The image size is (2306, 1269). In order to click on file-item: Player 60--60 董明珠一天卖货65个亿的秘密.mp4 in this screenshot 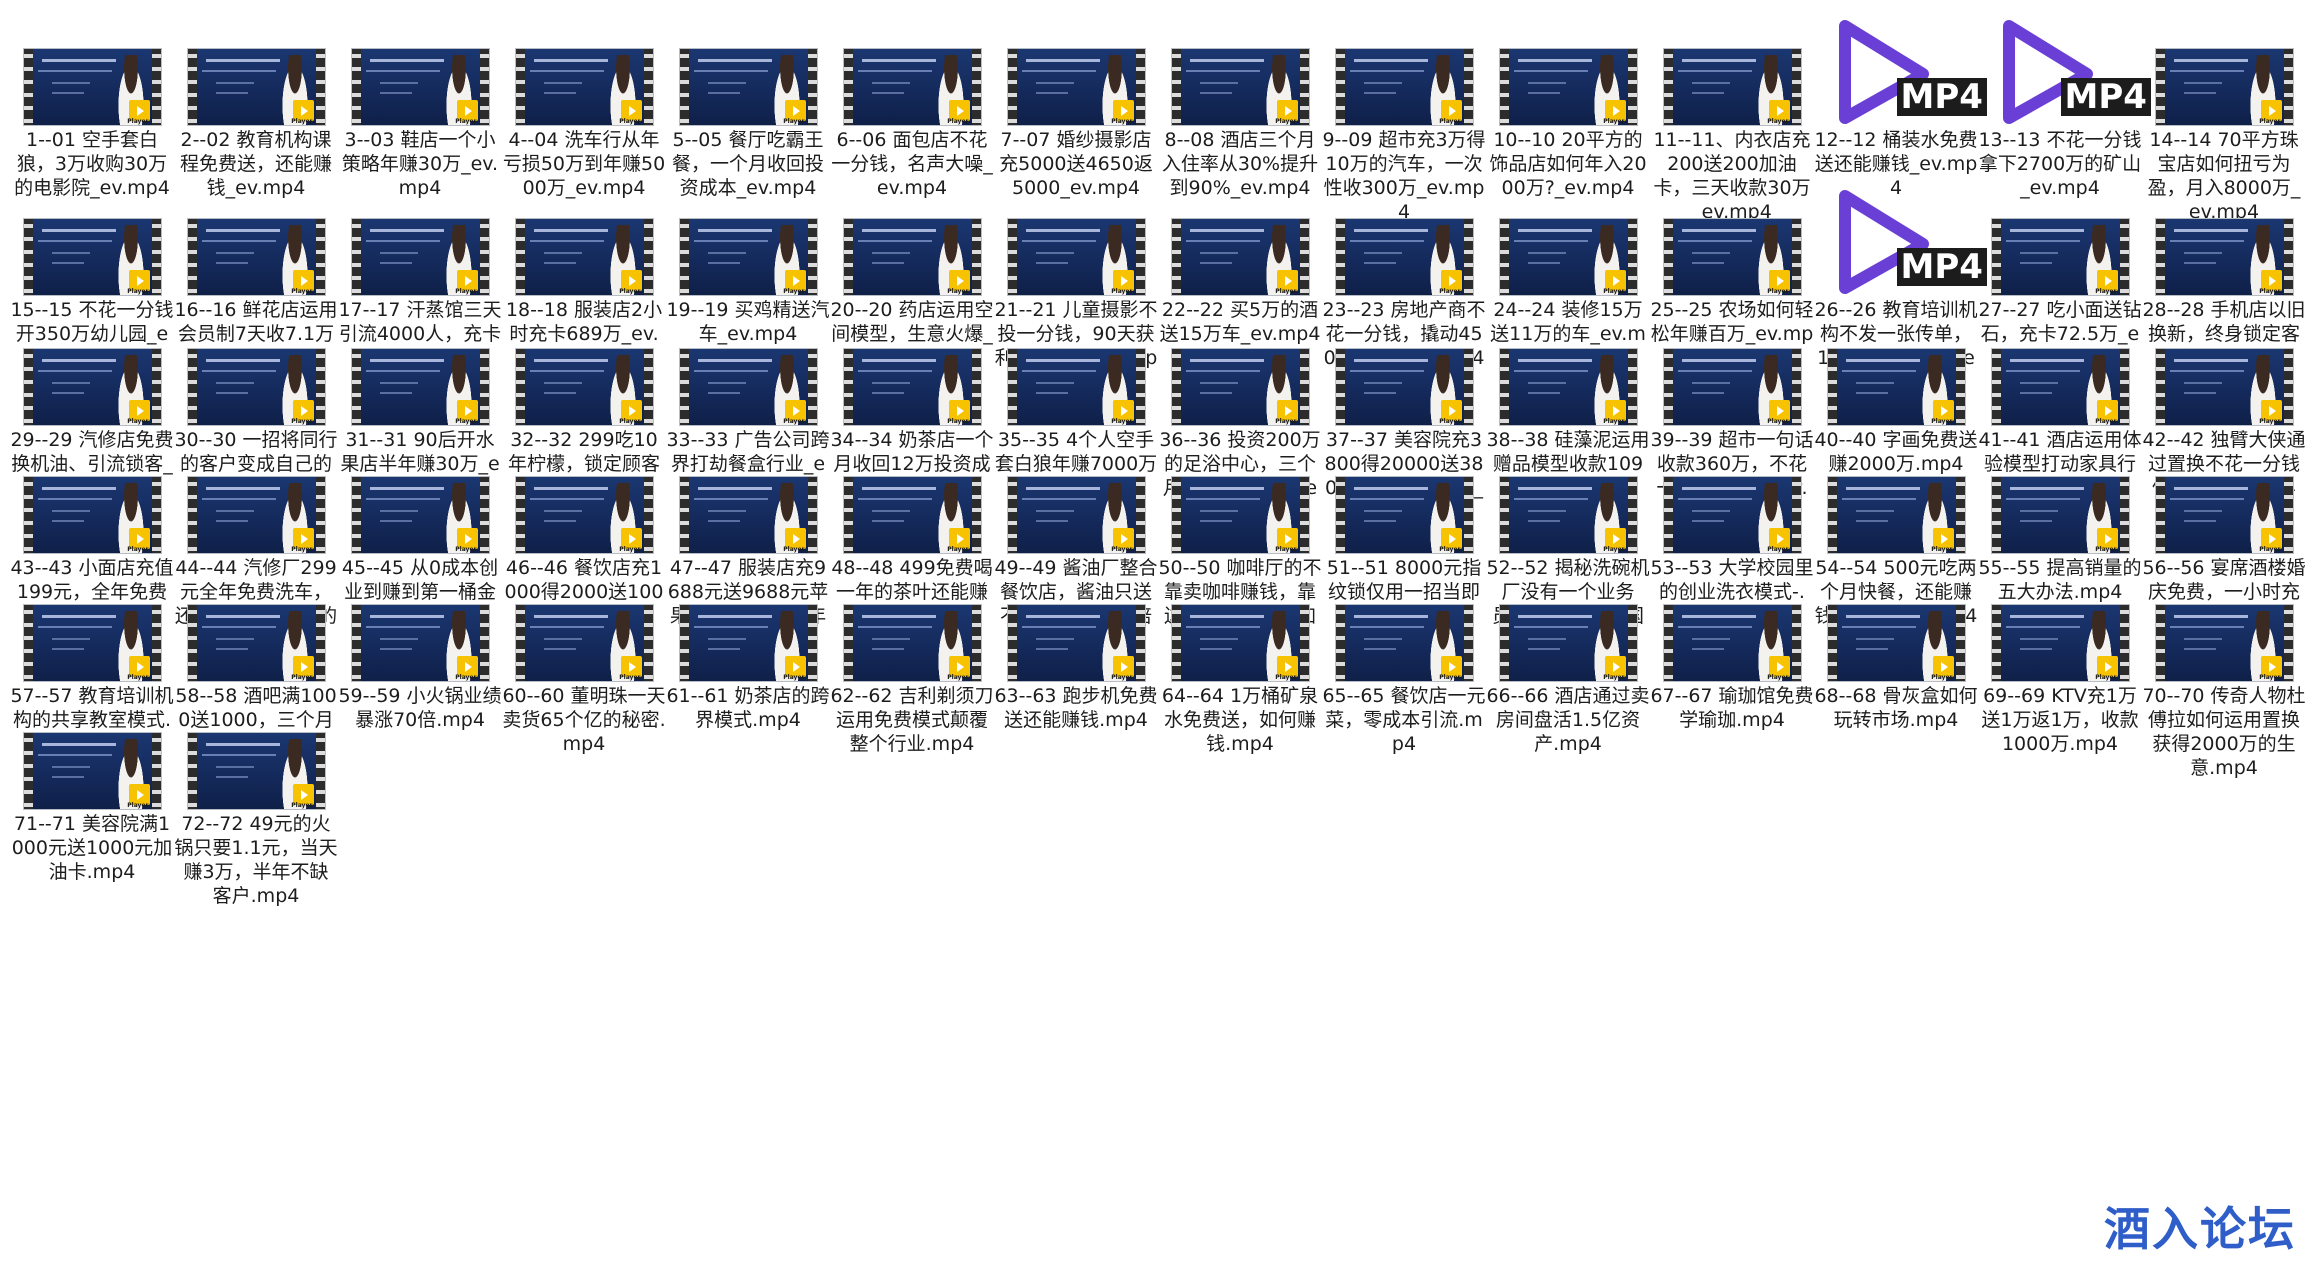, I will do `click(584, 680)`.